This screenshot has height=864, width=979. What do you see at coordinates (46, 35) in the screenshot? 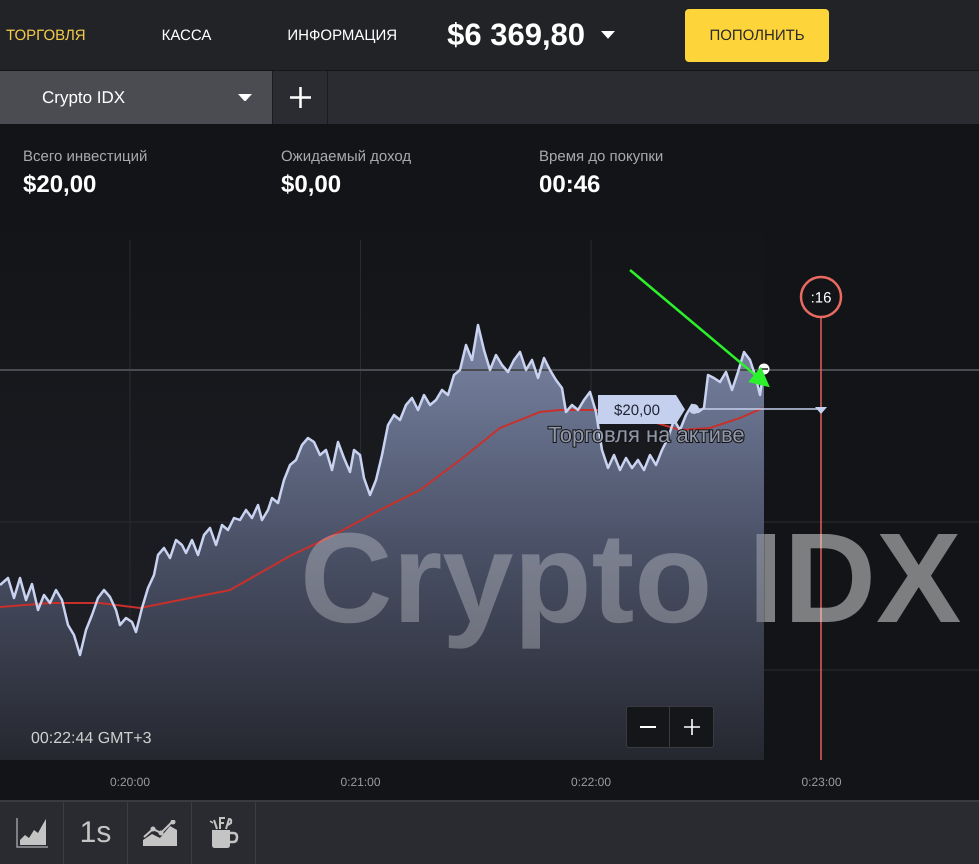
I see `nav-tab: ТОРГОВЛЯ` at bounding box center [46, 35].